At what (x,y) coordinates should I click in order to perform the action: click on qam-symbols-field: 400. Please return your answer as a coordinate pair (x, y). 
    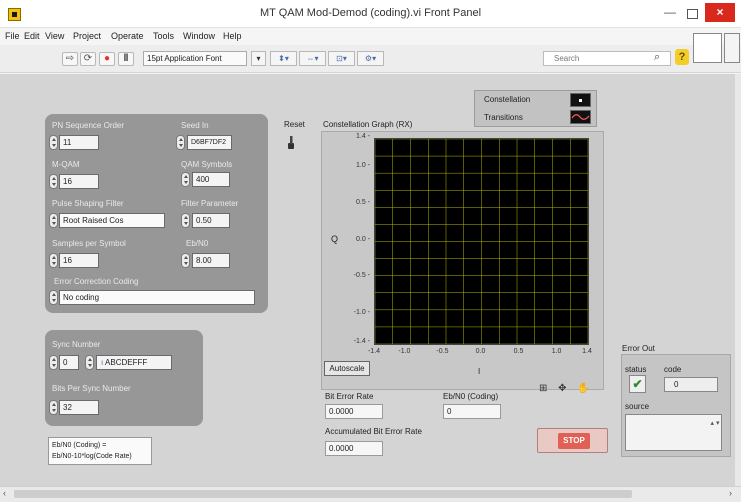
    Looking at the image, I should click on (211, 179).